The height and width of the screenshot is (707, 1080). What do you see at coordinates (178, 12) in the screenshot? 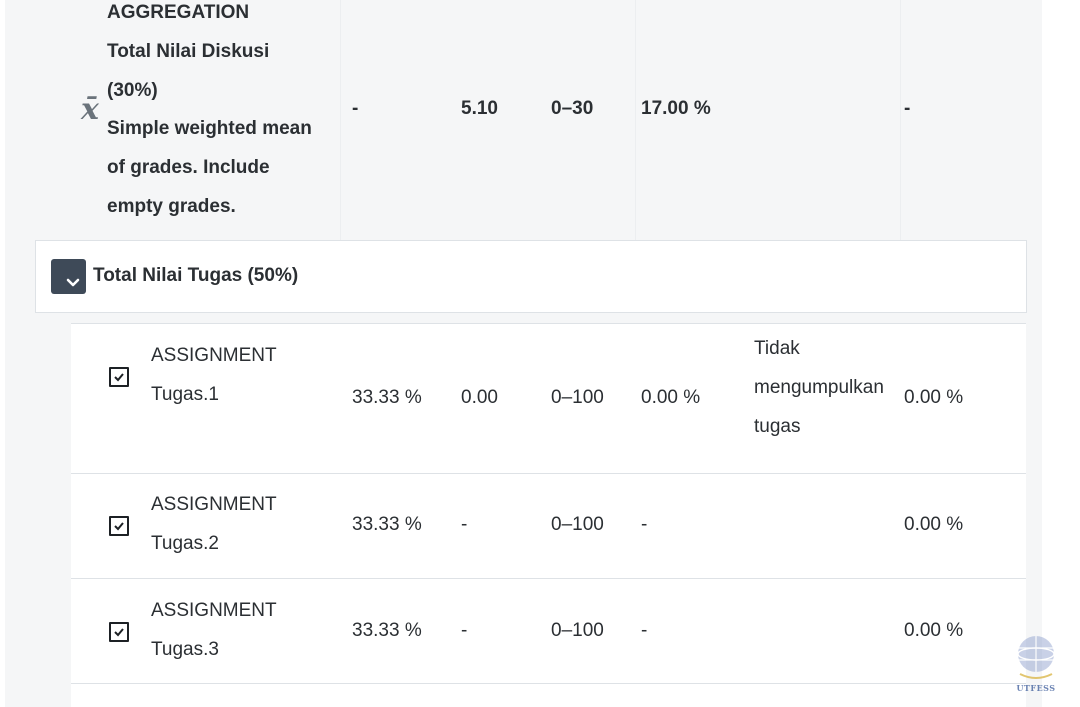
I see `aggregation-type-label: AGGREGATION` at bounding box center [178, 12].